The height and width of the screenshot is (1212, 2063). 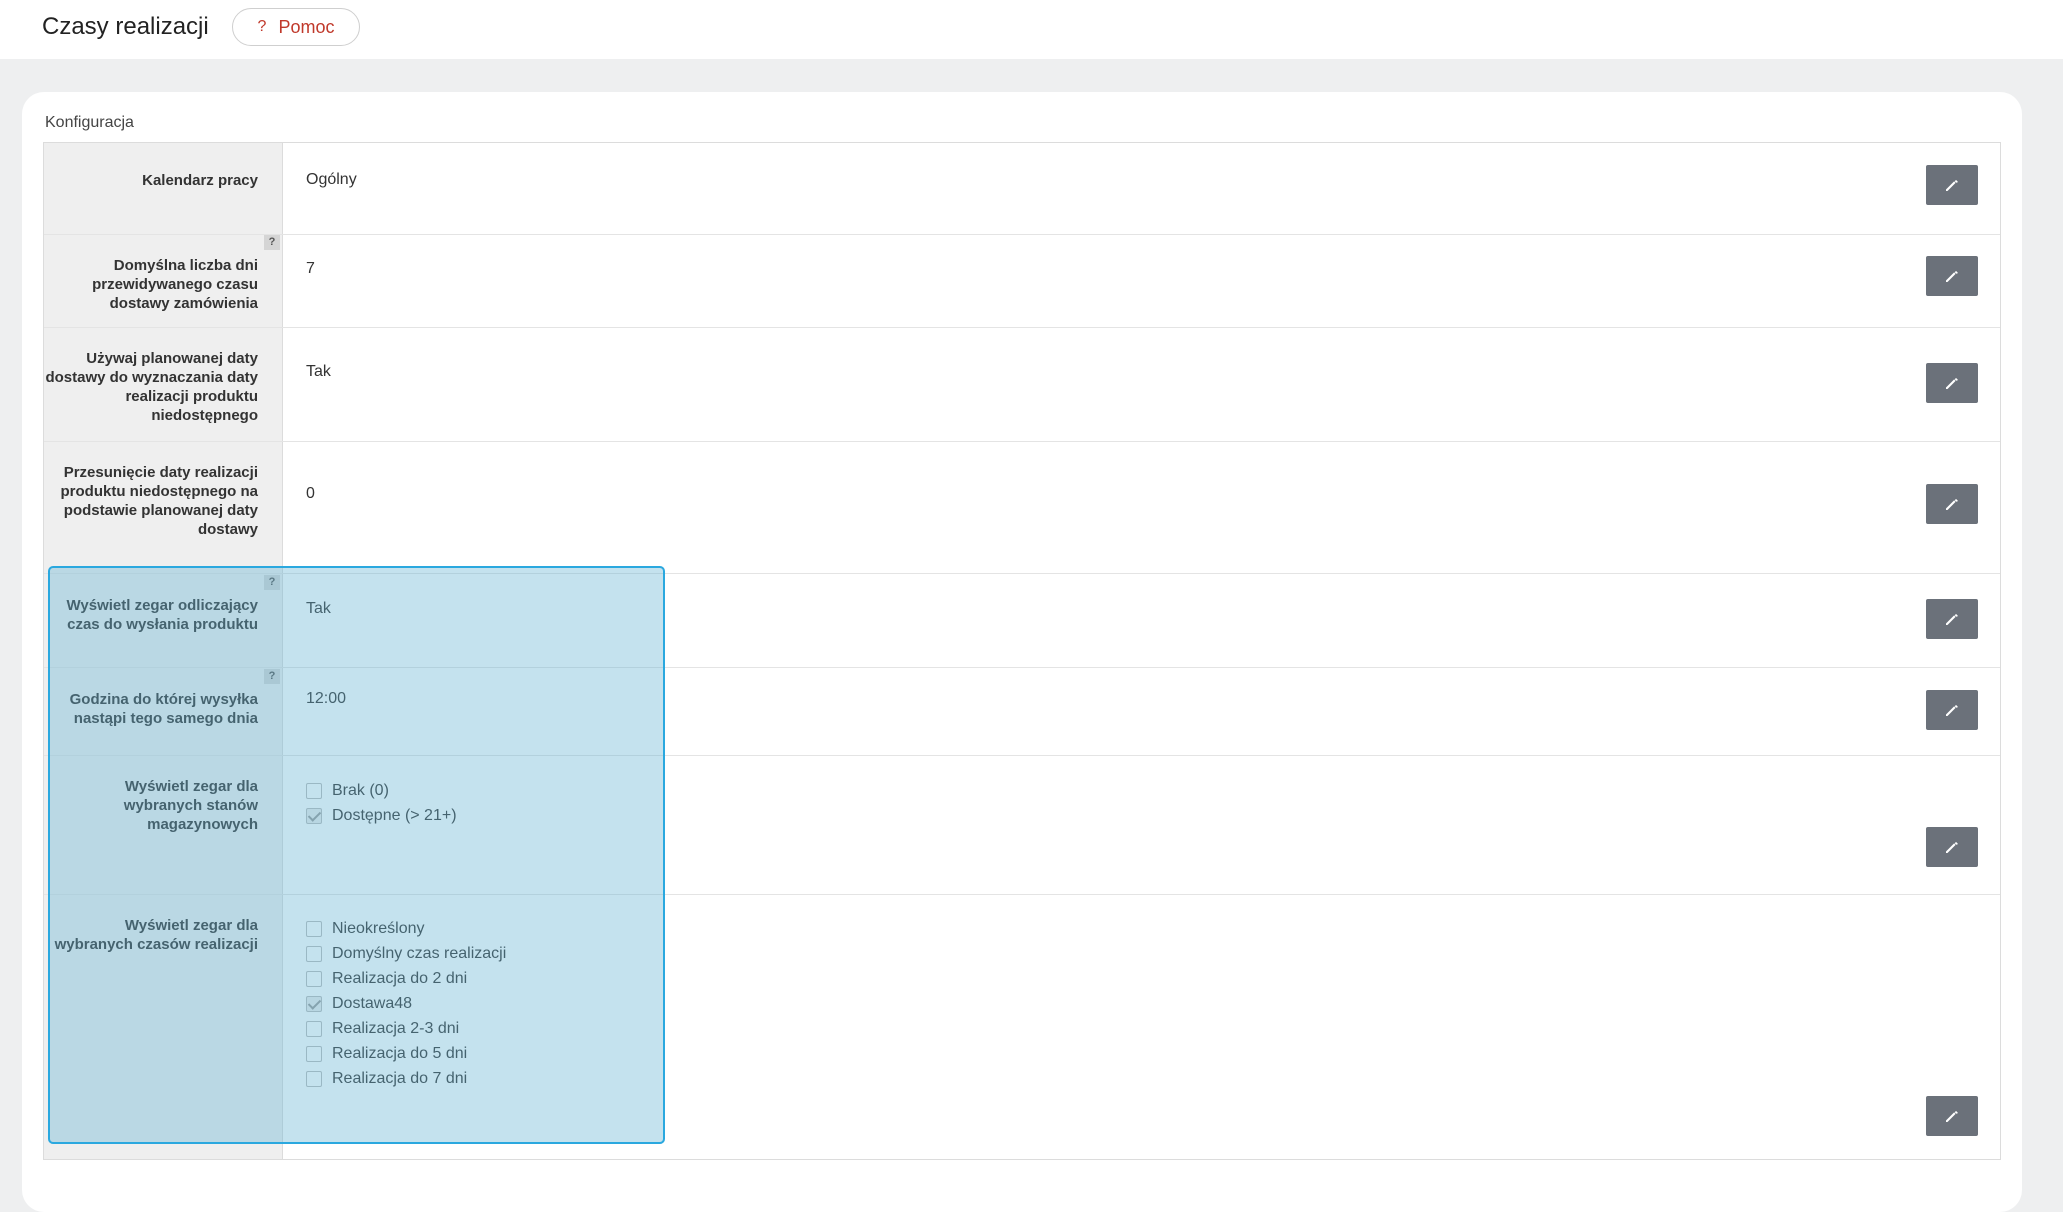 I want to click on checkbox-label: Realizacja 2-3 dni, so click(x=396, y=1028).